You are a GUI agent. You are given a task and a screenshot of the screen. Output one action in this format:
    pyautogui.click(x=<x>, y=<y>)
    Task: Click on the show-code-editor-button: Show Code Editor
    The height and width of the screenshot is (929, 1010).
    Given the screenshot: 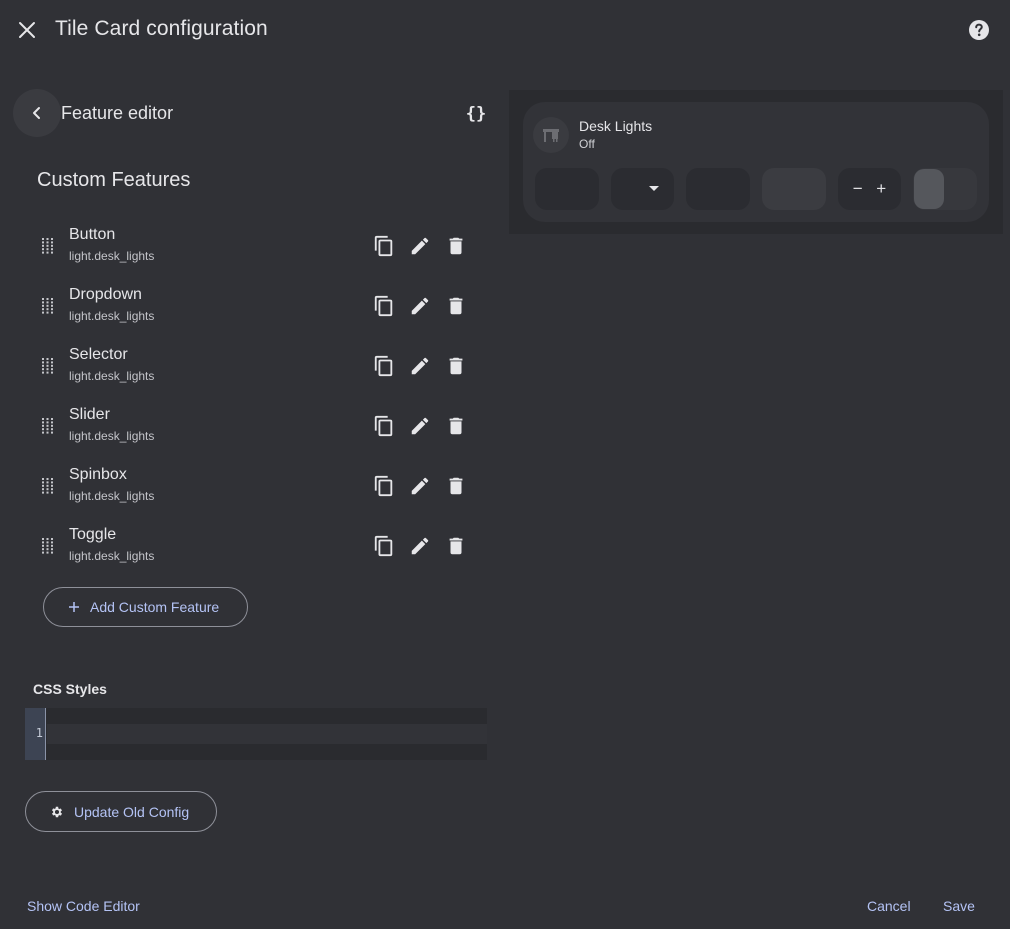 What is the action you would take?
    pyautogui.click(x=83, y=906)
    